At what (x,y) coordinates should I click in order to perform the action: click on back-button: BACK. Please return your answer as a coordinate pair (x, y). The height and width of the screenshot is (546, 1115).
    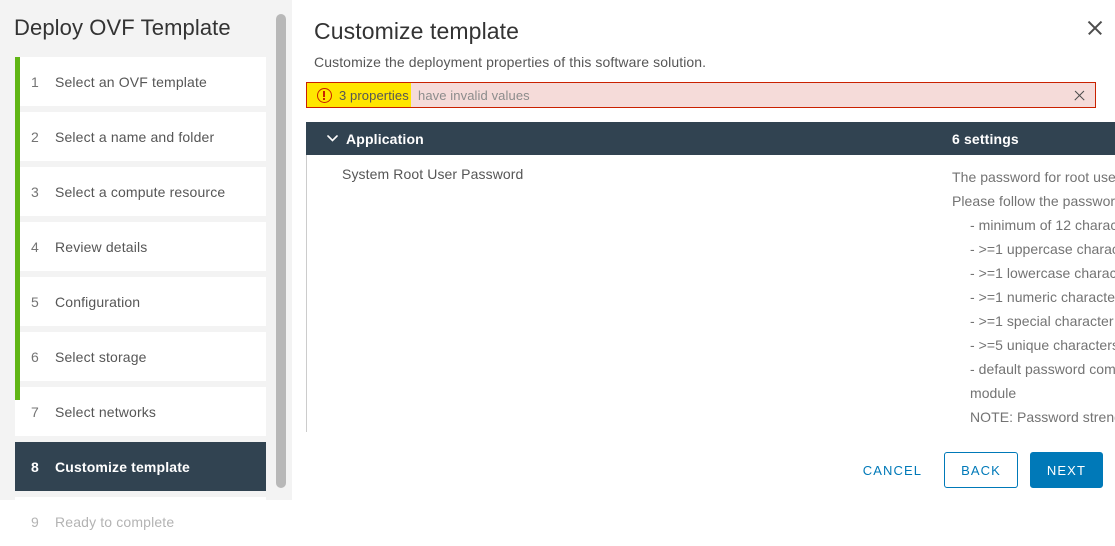
    Looking at the image, I should click on (981, 470).